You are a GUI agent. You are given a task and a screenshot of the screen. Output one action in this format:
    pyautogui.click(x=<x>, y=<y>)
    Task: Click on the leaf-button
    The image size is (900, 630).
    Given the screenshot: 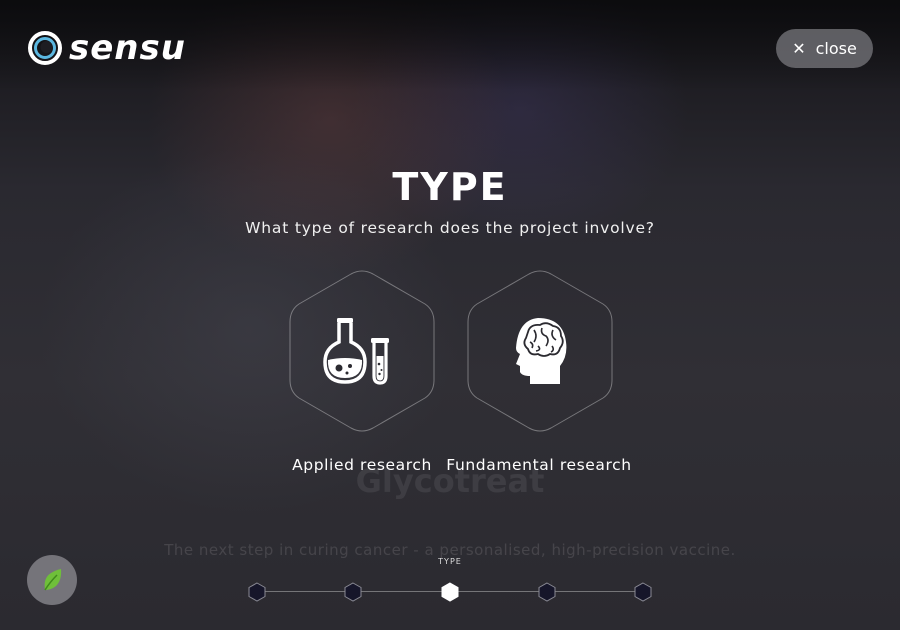 What is the action you would take?
    pyautogui.click(x=52, y=580)
    